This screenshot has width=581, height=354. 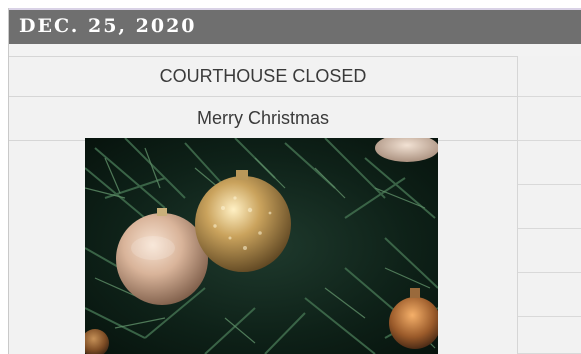 I want to click on date-header: DEC. 25, 2020, so click(x=295, y=26).